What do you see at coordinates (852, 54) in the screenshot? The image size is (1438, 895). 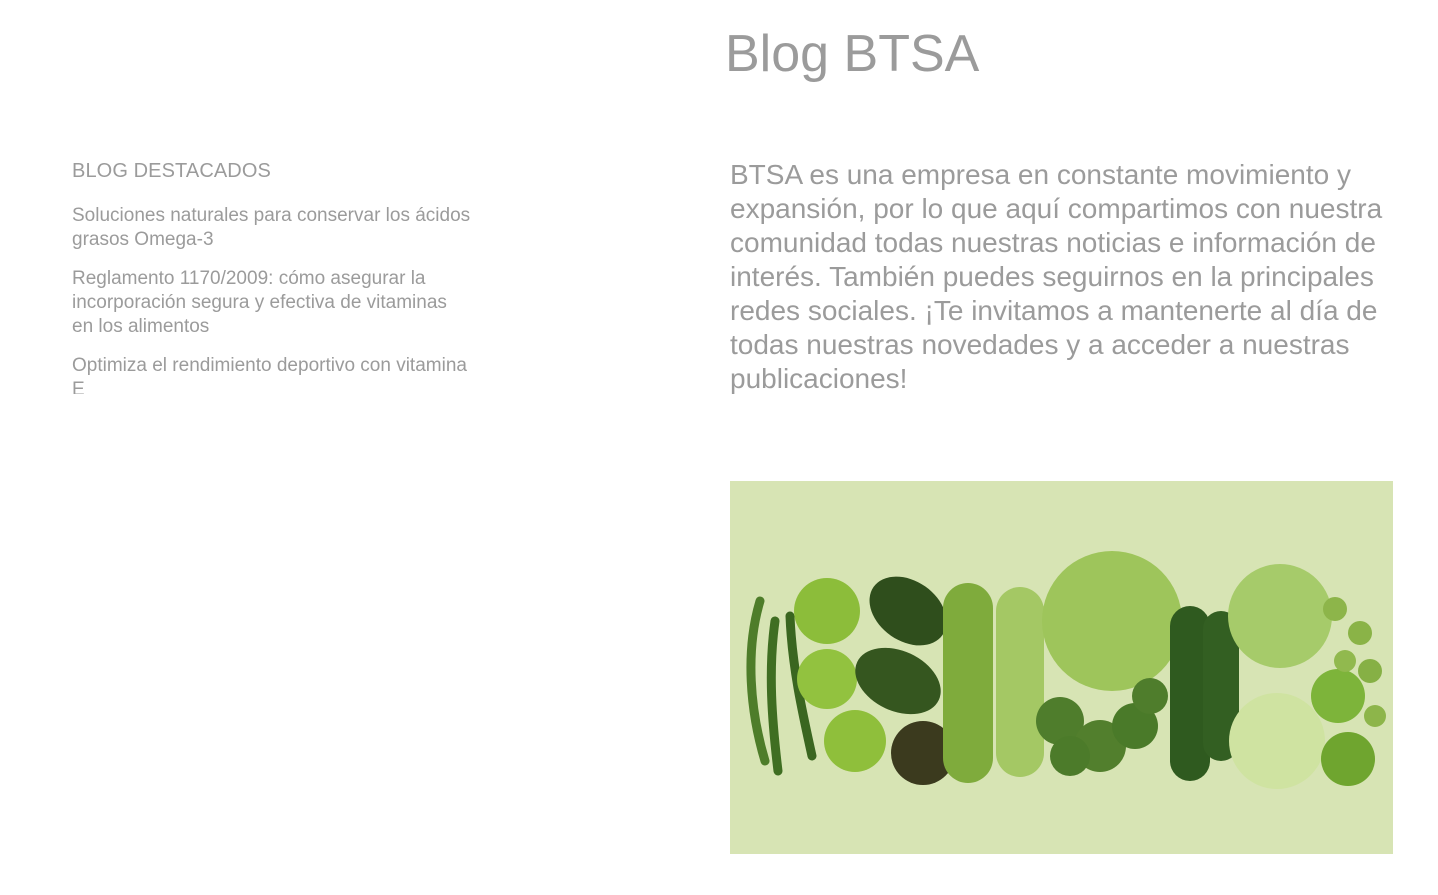 I see `page-title: Blog BTSA` at bounding box center [852, 54].